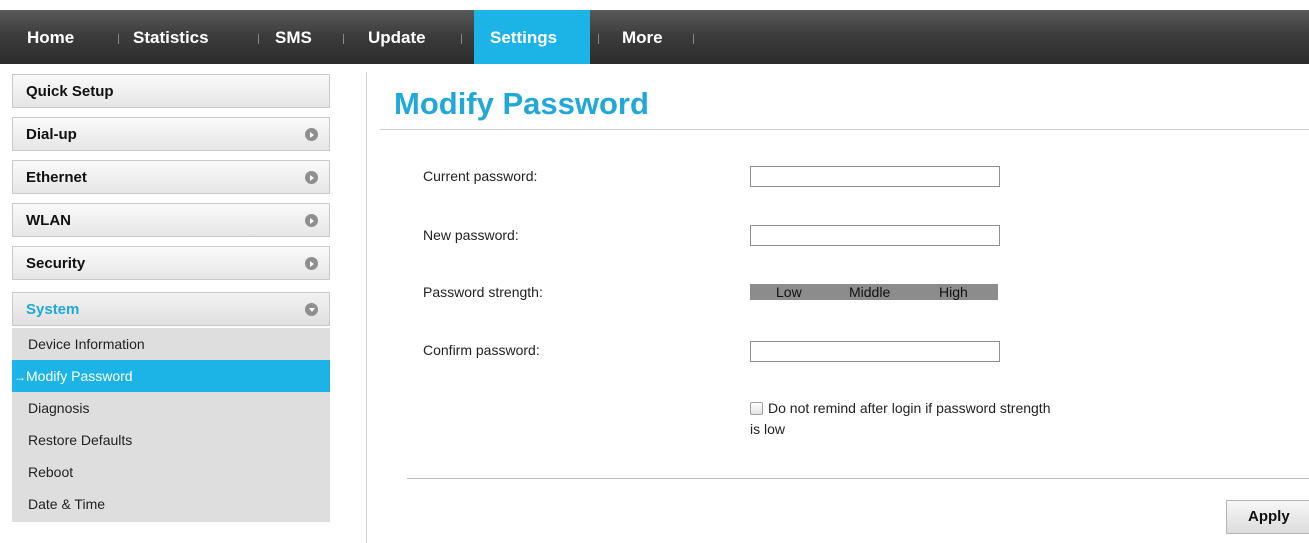 The width and height of the screenshot is (1309, 543). What do you see at coordinates (875, 235) in the screenshot?
I see `new-password-input` at bounding box center [875, 235].